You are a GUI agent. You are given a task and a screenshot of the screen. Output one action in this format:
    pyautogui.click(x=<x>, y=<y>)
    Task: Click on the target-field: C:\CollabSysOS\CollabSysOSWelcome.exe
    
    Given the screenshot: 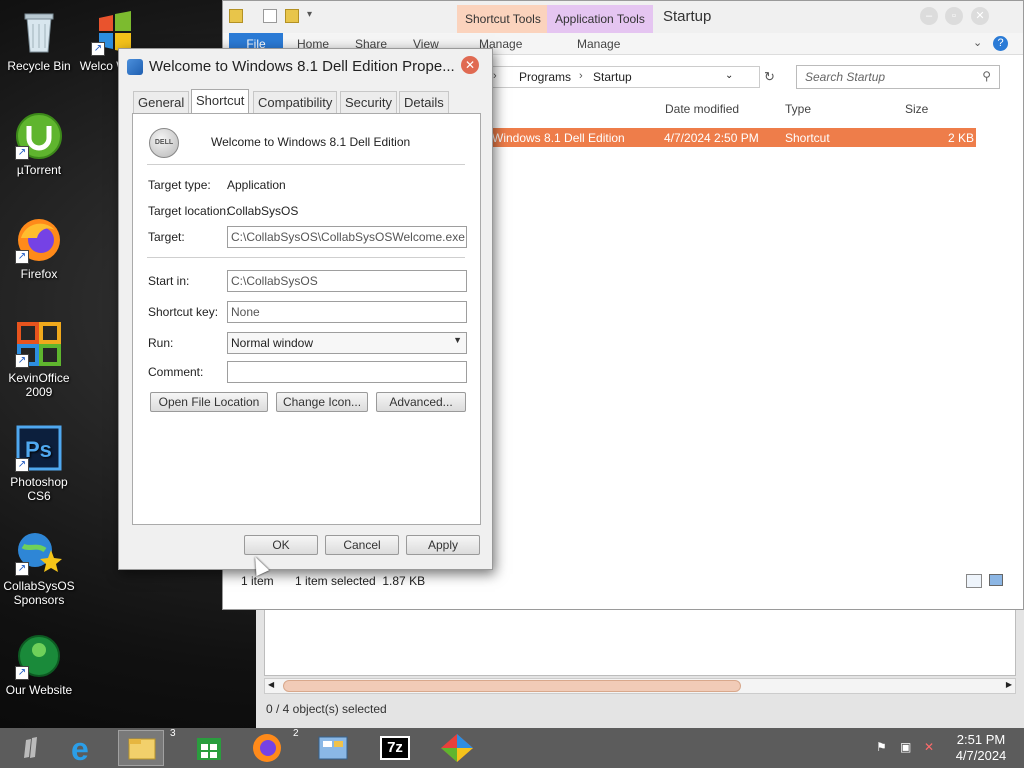 What is the action you would take?
    pyautogui.click(x=347, y=237)
    